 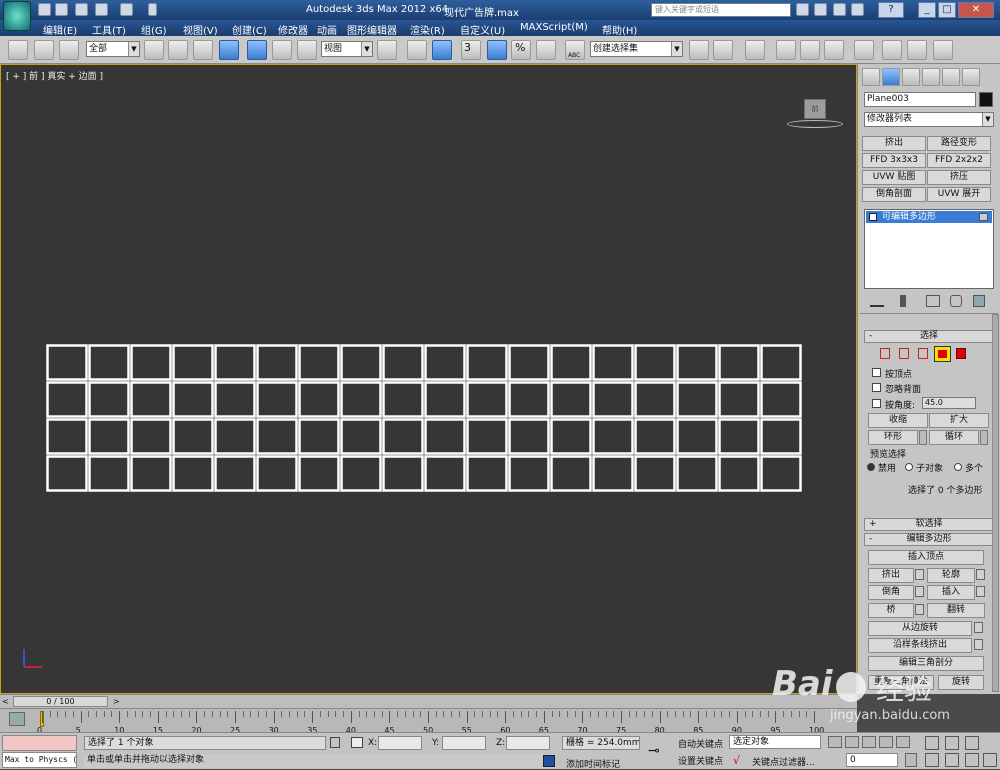 What do you see at coordinates (942, 354) in the screenshot?
I see `polygon-mode-icon` at bounding box center [942, 354].